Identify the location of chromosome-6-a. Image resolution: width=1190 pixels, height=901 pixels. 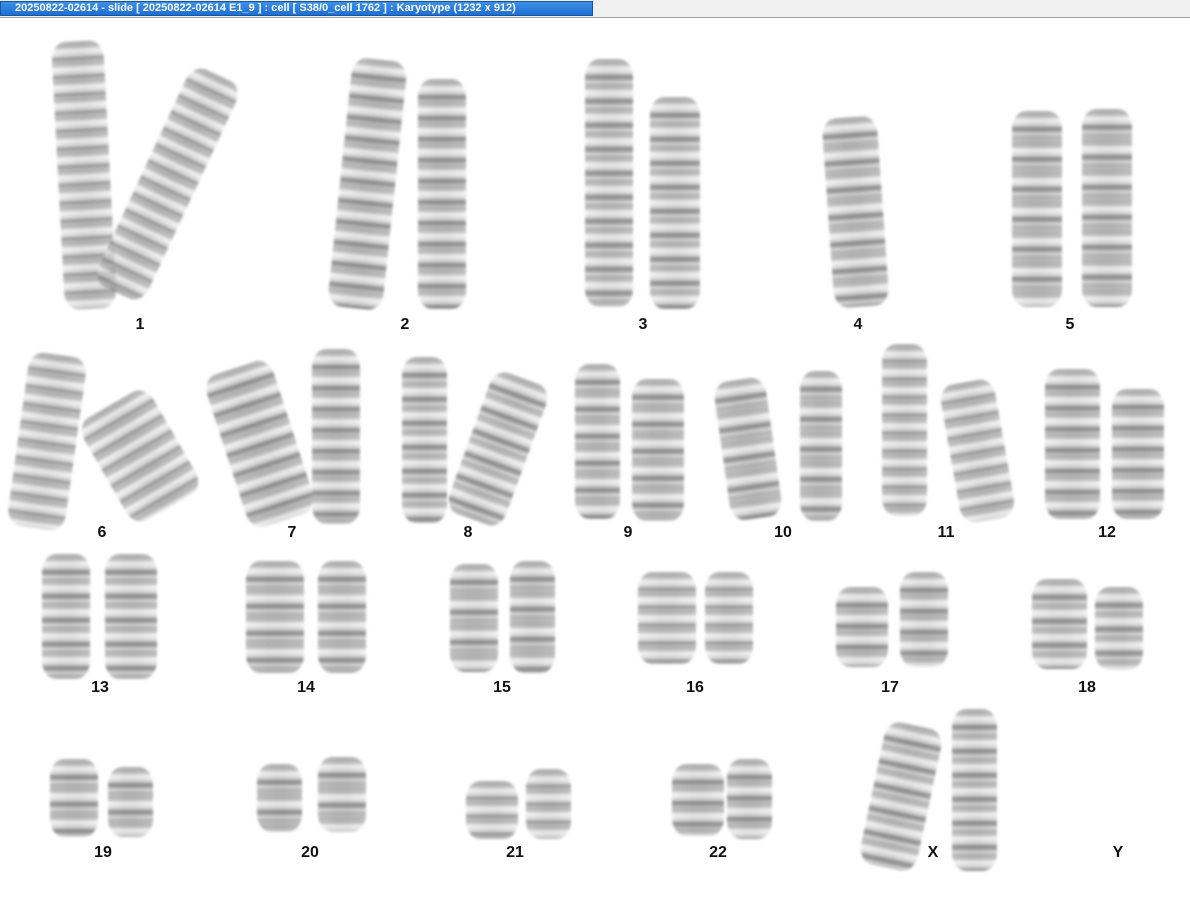
(47, 441).